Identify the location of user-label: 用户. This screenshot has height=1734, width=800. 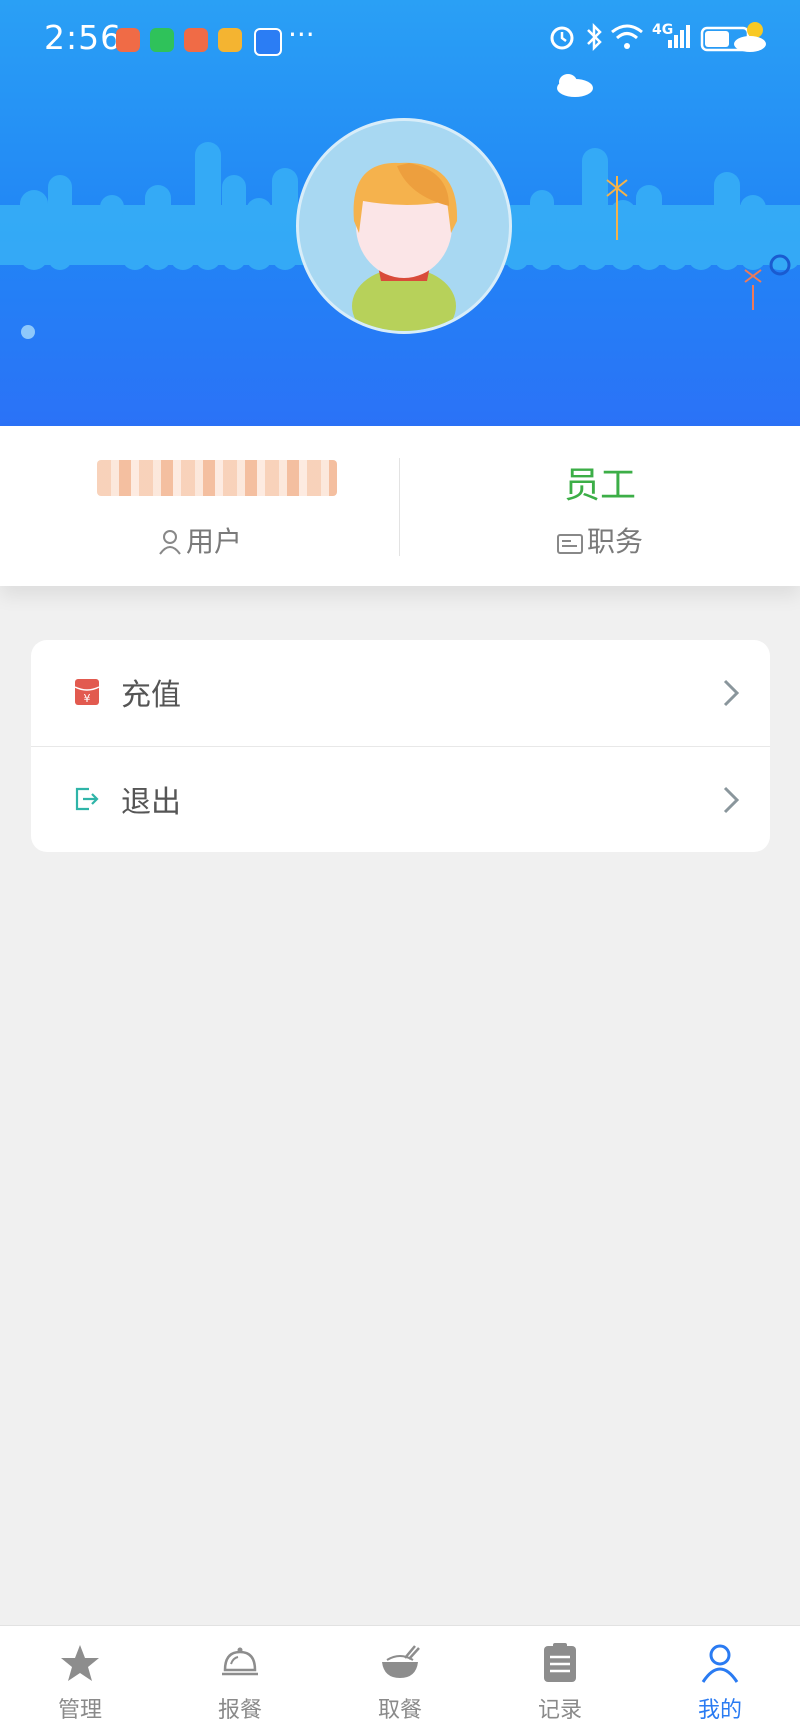
(213, 541).